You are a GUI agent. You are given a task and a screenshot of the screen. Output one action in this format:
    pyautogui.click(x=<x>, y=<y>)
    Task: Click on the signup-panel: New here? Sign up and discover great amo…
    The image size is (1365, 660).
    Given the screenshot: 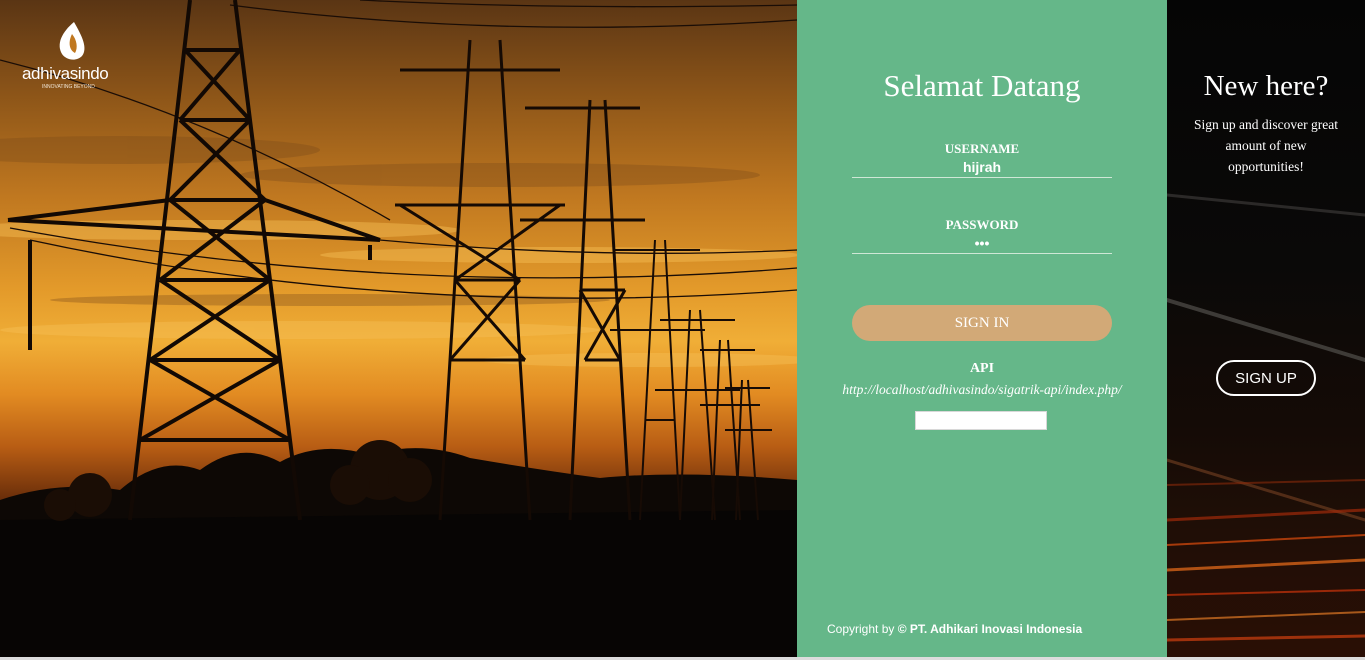 What is the action you would take?
    pyautogui.click(x=1266, y=328)
    